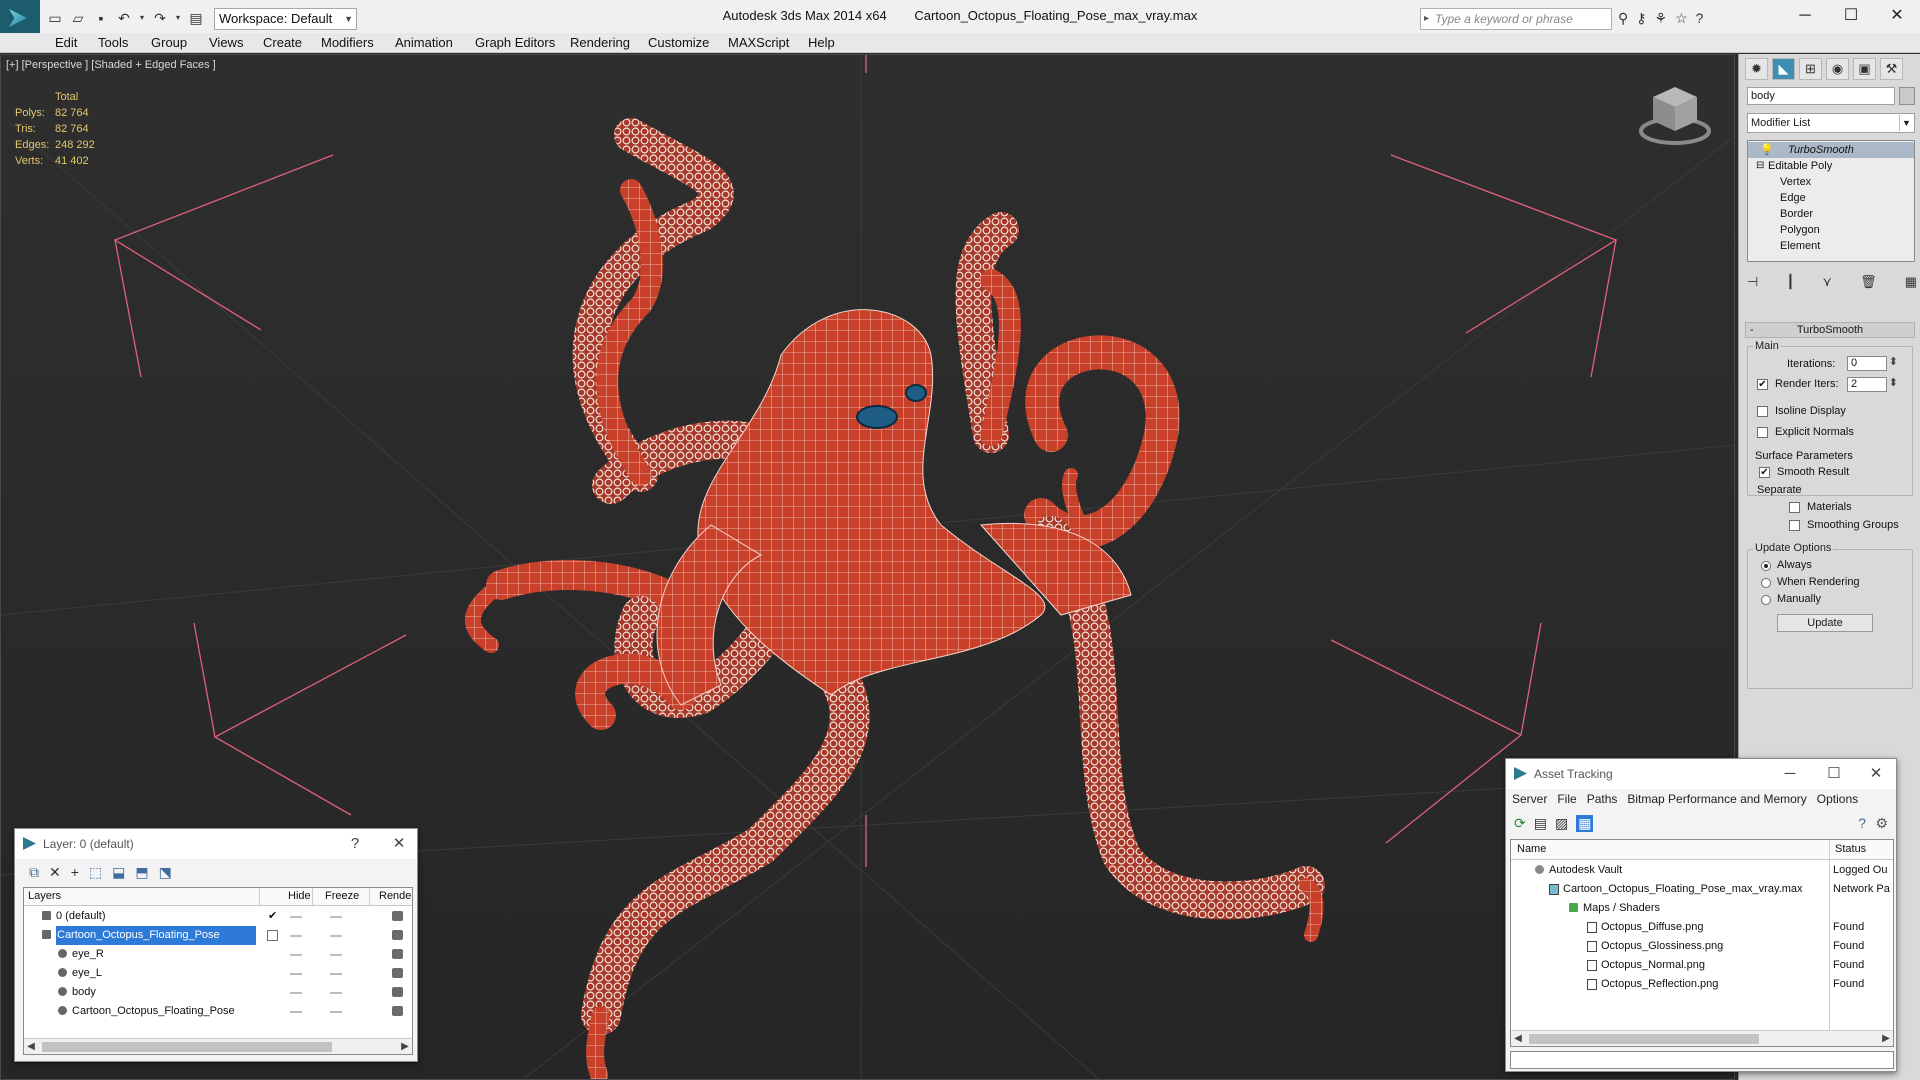 This screenshot has height=1080, width=1920. What do you see at coordinates (1602, 799) in the screenshot?
I see `menu-paths: Paths` at bounding box center [1602, 799].